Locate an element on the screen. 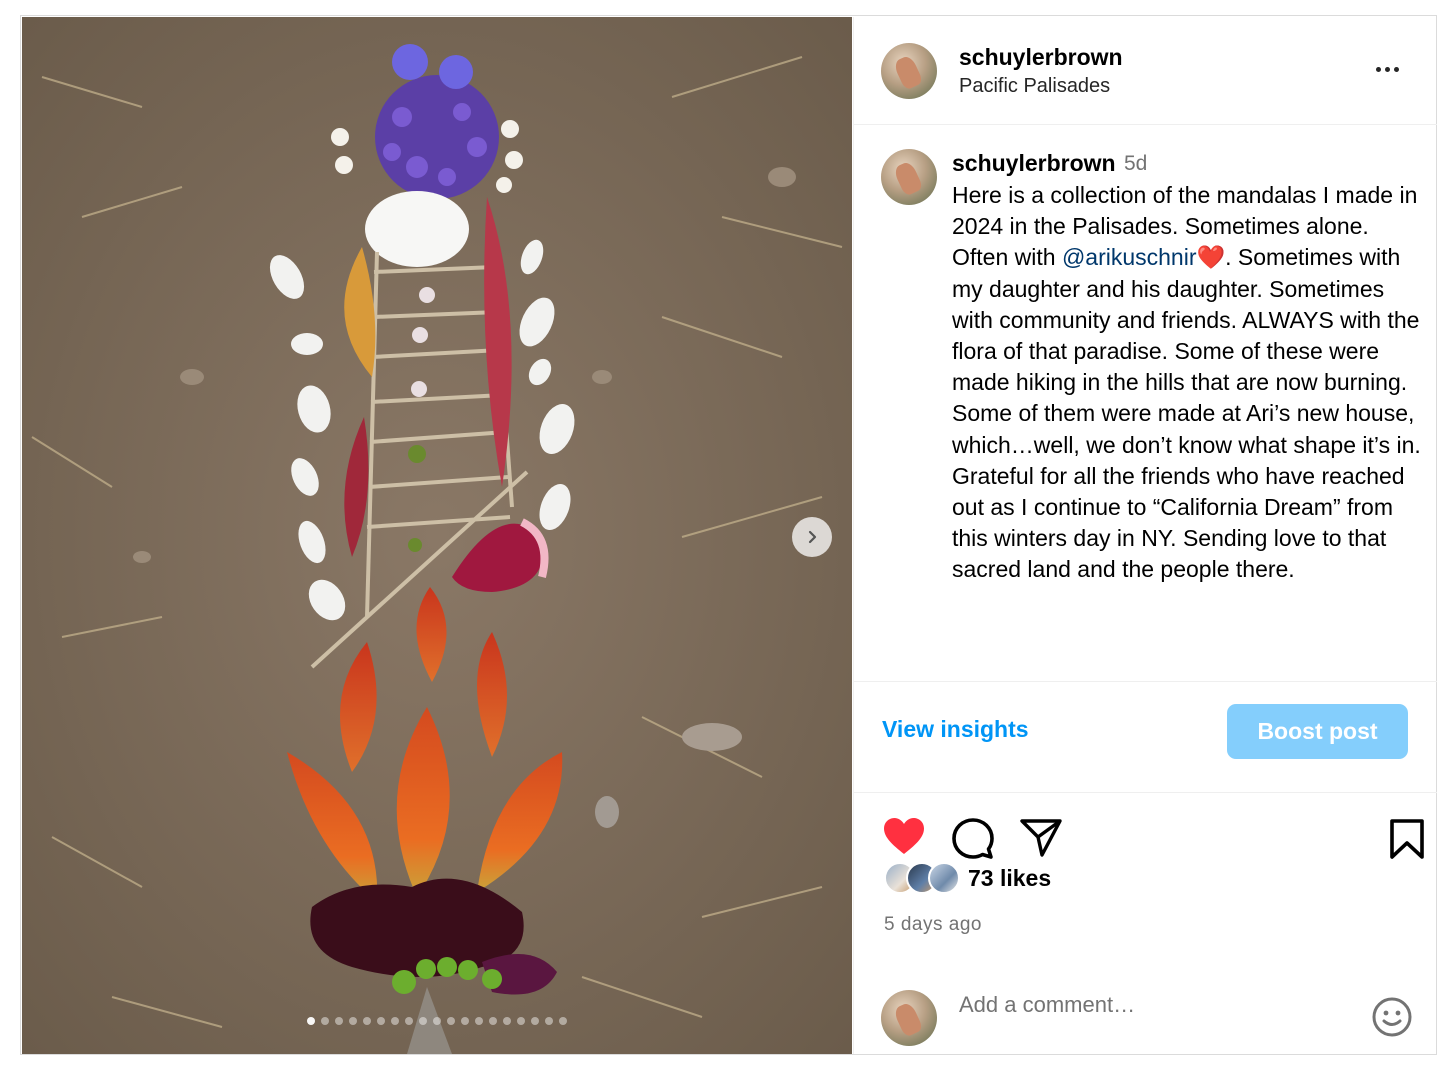  caption-username: schuylerbrown is located at coordinates (1034, 163).